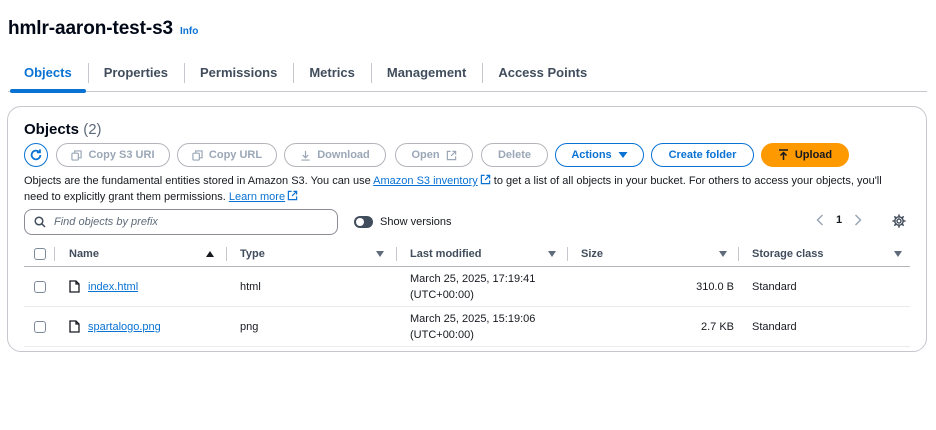 The width and height of the screenshot is (936, 430). I want to click on chevron-left-icon, so click(820, 220).